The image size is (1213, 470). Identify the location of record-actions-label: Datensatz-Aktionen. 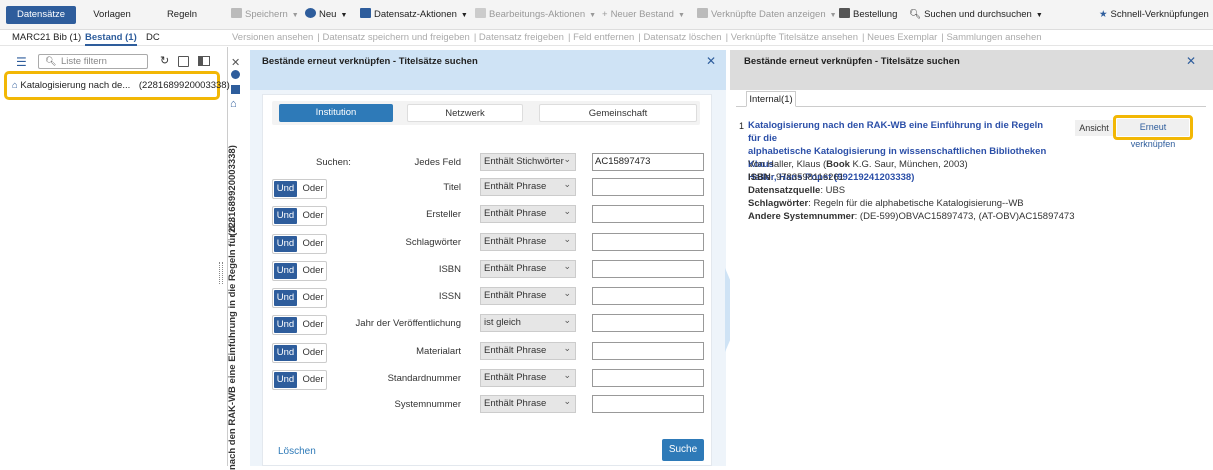
(415, 14).